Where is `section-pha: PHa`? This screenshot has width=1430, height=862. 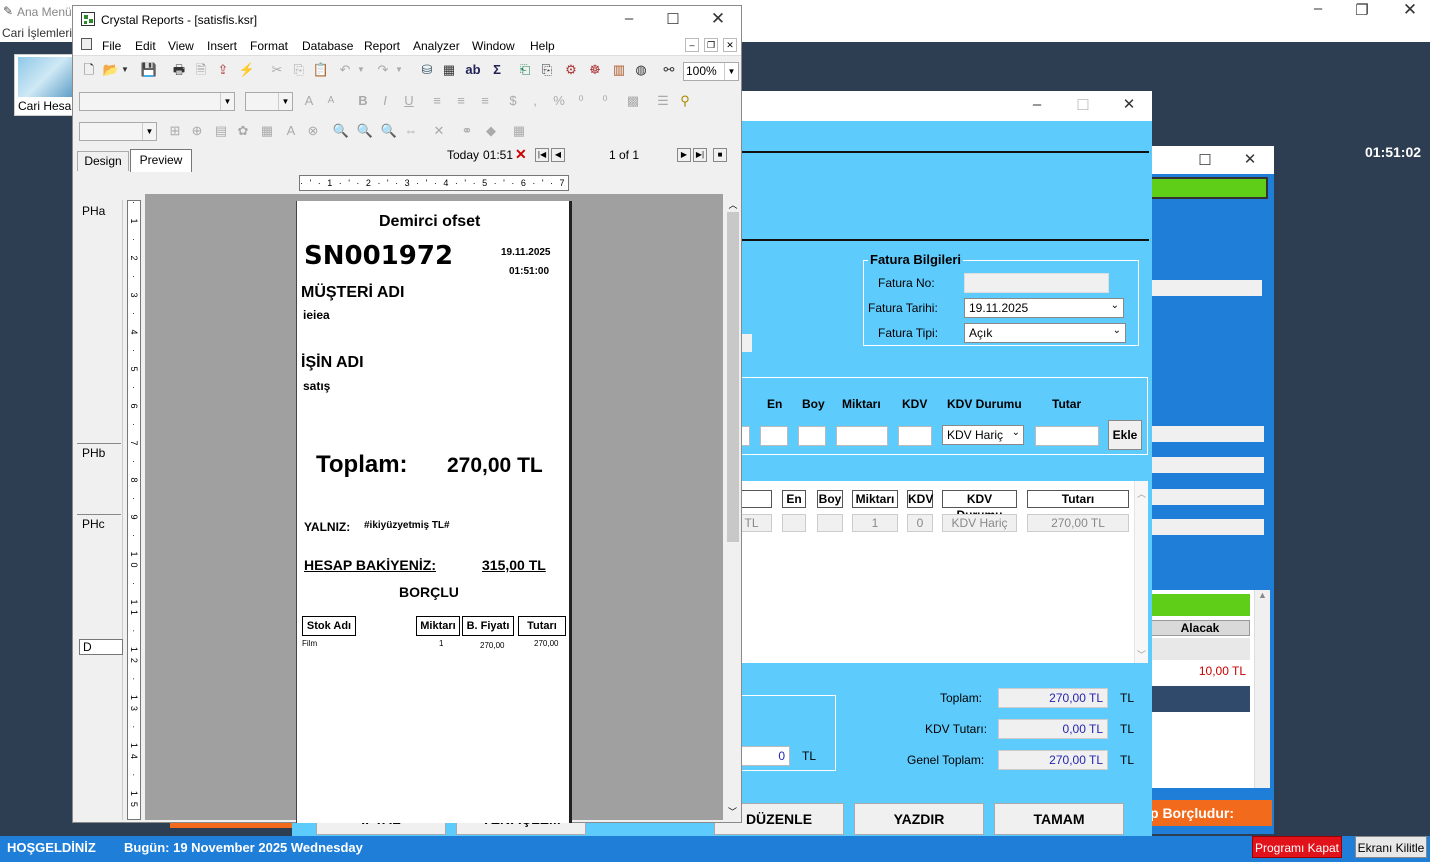 section-pha: PHa is located at coordinates (93, 211).